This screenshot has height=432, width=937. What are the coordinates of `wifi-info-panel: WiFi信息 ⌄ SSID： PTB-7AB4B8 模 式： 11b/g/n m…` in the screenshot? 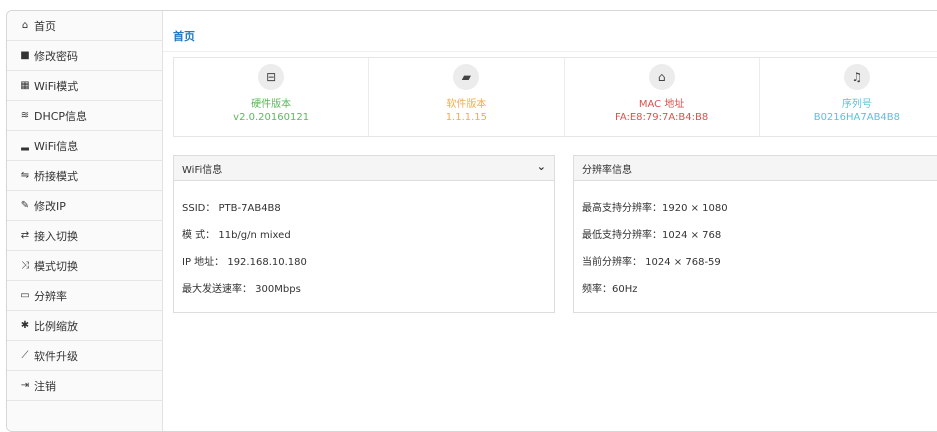 It's located at (364, 234).